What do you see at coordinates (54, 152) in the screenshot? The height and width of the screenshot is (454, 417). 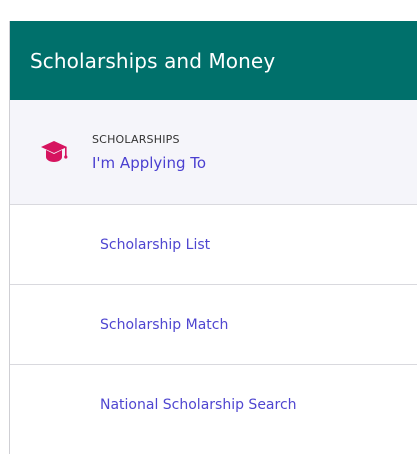 I see `graduation-cap-icon` at bounding box center [54, 152].